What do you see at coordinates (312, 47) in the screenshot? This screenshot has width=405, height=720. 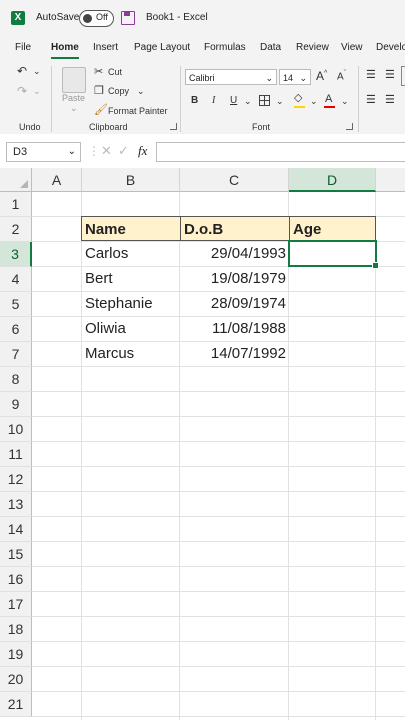 I see `tab-review: Review` at bounding box center [312, 47].